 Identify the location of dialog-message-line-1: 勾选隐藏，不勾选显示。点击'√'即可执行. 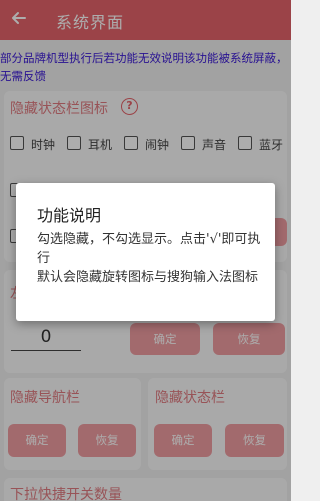
(149, 249).